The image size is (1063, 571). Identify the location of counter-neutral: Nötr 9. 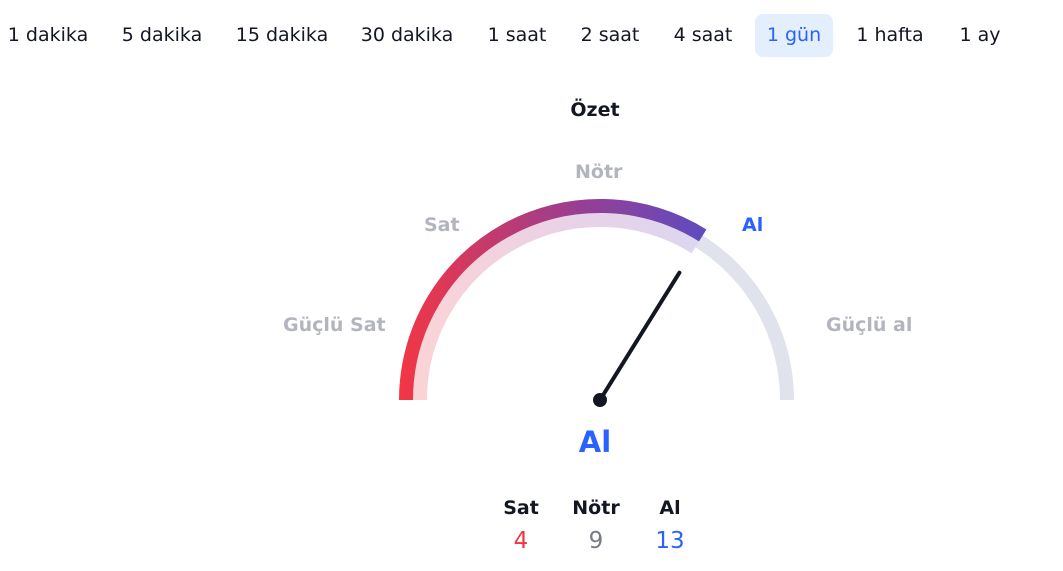
(596, 525).